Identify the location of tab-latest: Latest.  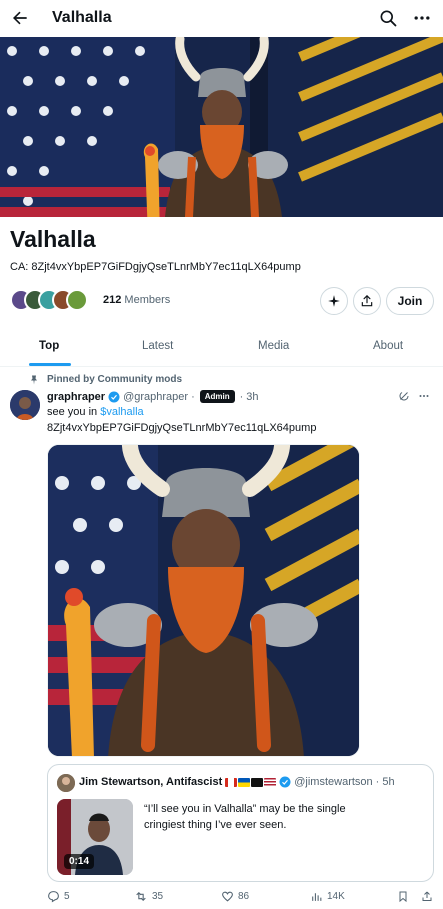
(157, 346).